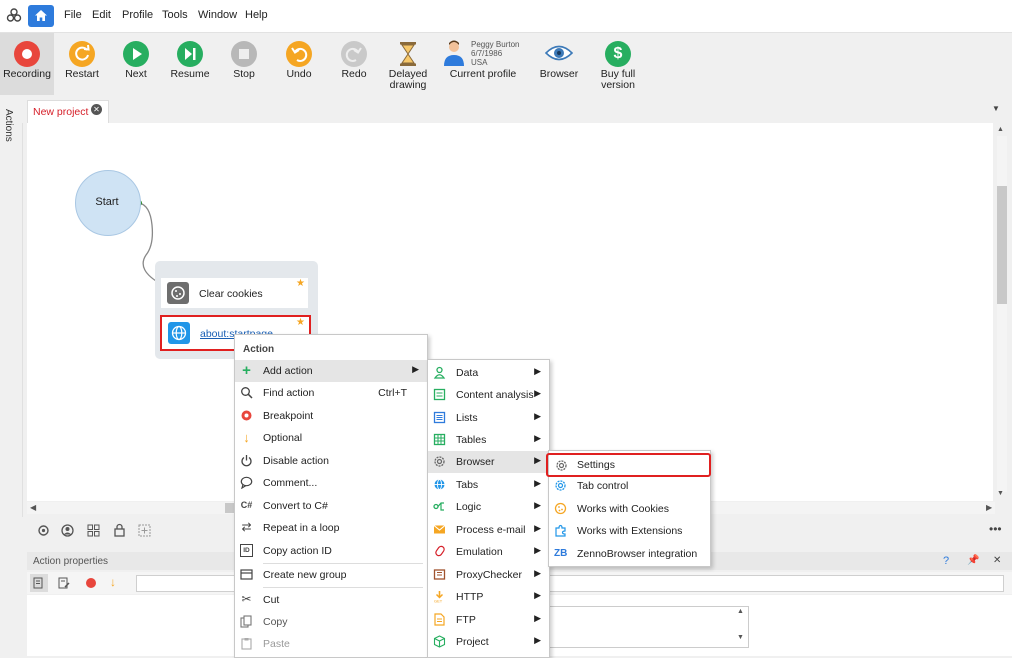  Describe the element at coordinates (43, 530) in the screenshot. I see `settings-gear-icon` at that location.